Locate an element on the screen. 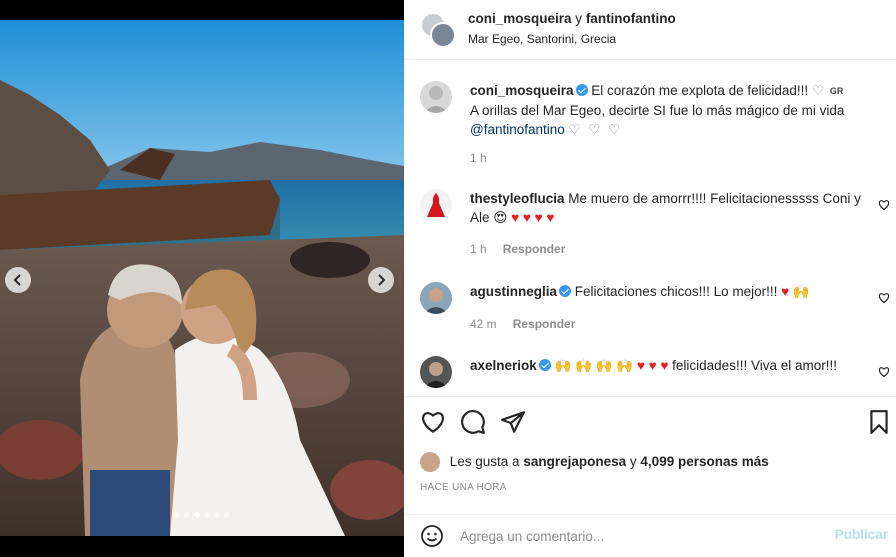 This screenshot has width=896, height=557. comment-meta: 42 m Responder is located at coordinates (523, 324).